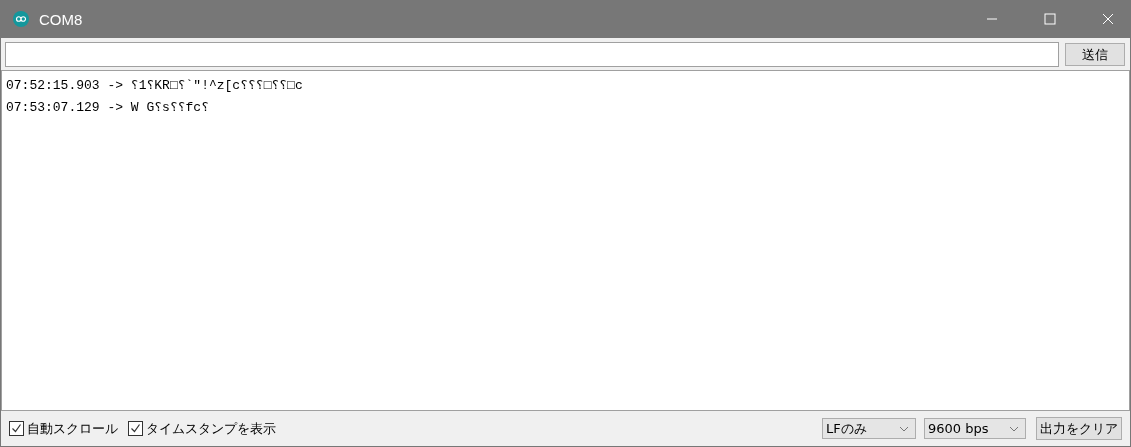 The height and width of the screenshot is (447, 1131). Describe the element at coordinates (975, 428) in the screenshot. I see `baud-rate-dropdown: 9600 bps` at that location.